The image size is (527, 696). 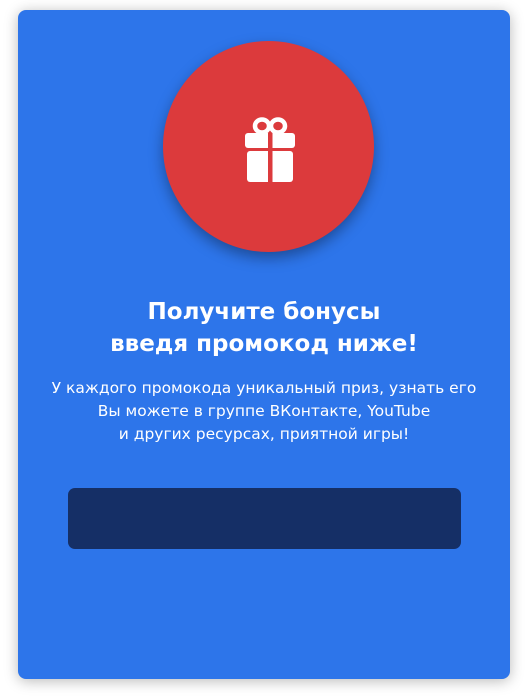 I want to click on title-line-1: Получите бонусы, so click(x=264, y=312).